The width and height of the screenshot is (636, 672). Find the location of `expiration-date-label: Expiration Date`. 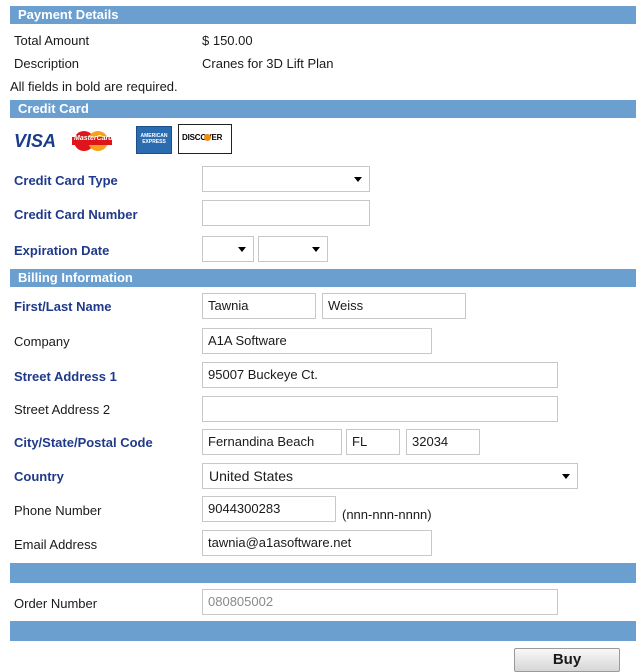

expiration-date-label: Expiration Date is located at coordinates (62, 250).